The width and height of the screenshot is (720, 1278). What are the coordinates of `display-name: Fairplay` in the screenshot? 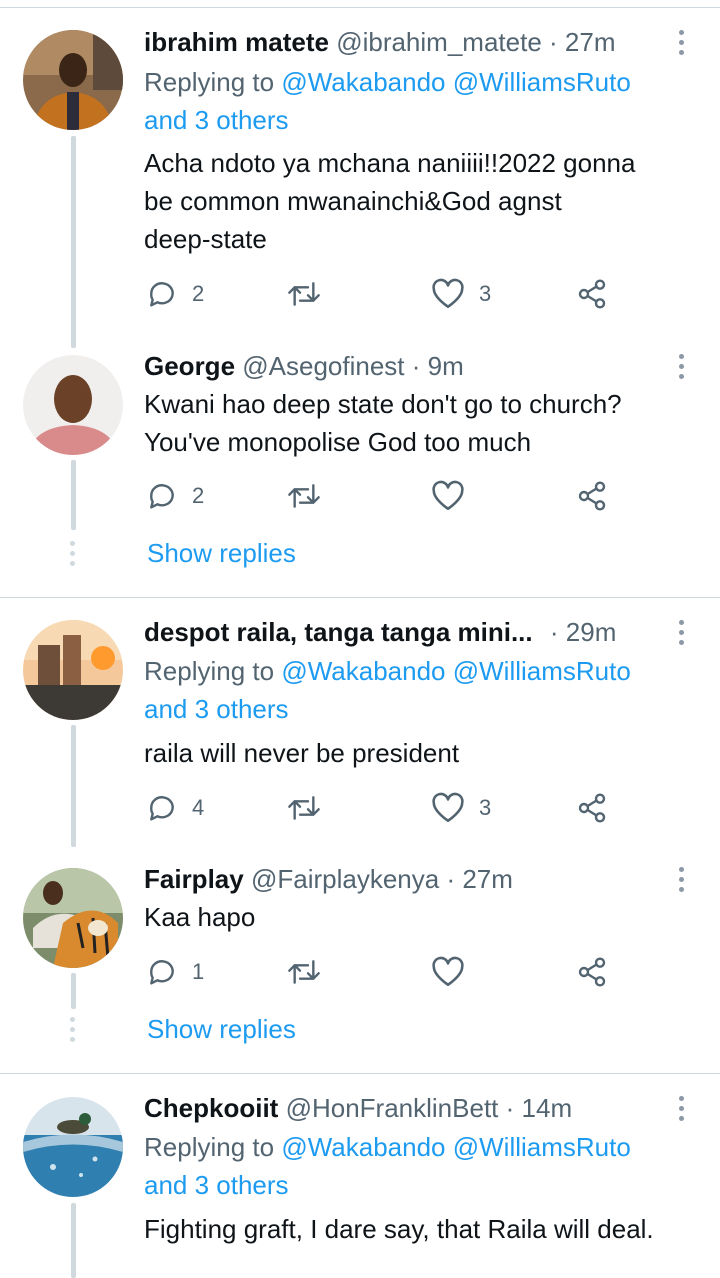 It's located at (194, 879).